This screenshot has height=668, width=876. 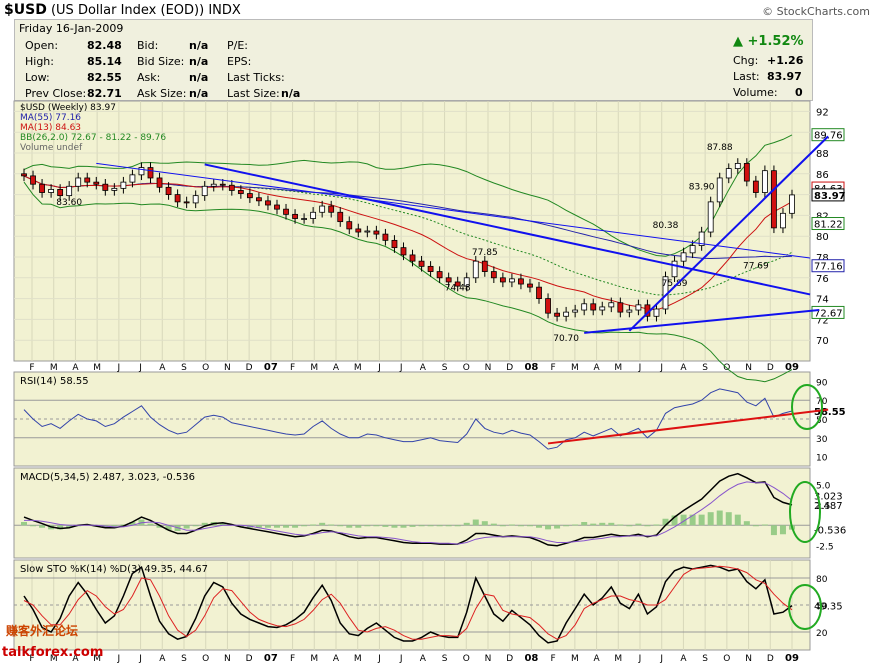 What do you see at coordinates (828, 267) in the screenshot?
I see `price-right-label: 77.16` at bounding box center [828, 267].